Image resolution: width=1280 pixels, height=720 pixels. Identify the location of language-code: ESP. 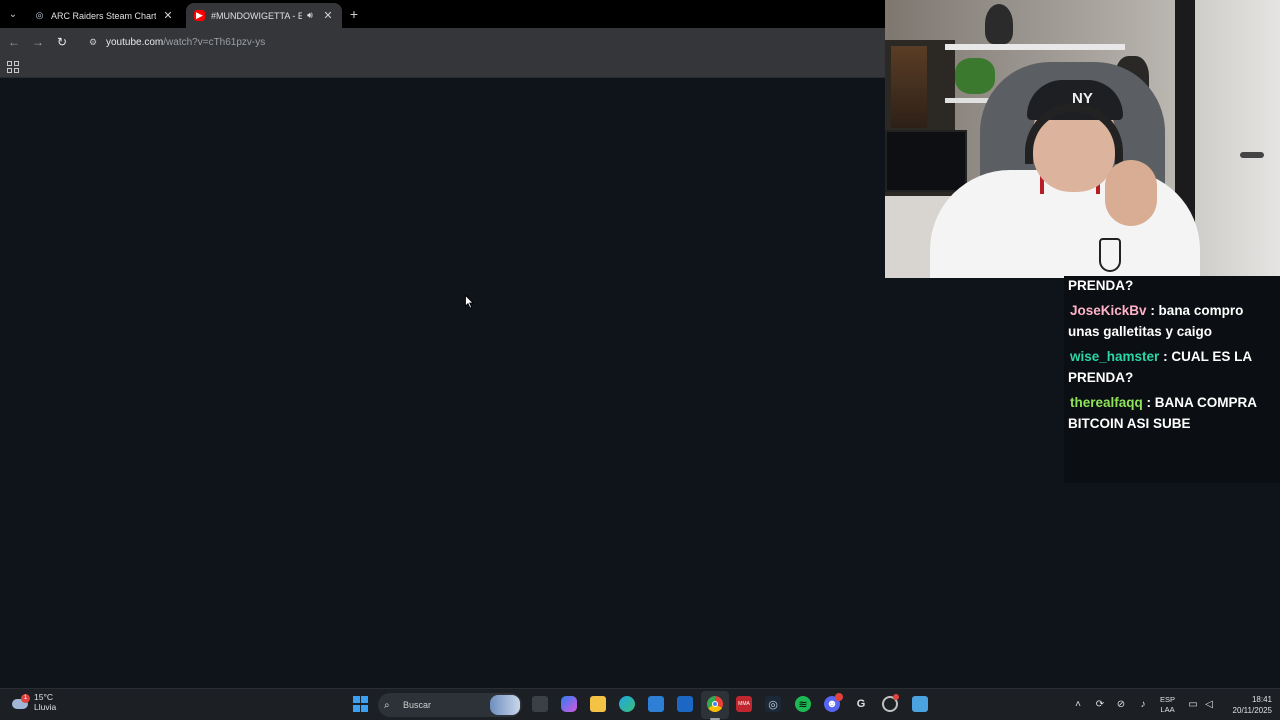
(1168, 699).